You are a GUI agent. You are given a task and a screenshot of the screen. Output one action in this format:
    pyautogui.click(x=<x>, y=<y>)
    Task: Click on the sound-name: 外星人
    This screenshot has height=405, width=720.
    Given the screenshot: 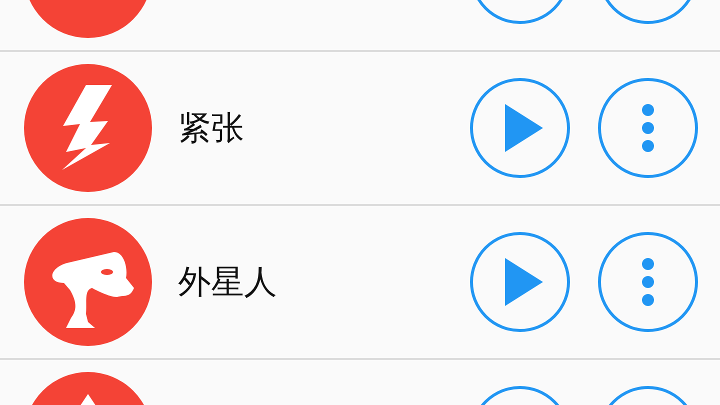 What is the action you would take?
    pyautogui.click(x=228, y=282)
    